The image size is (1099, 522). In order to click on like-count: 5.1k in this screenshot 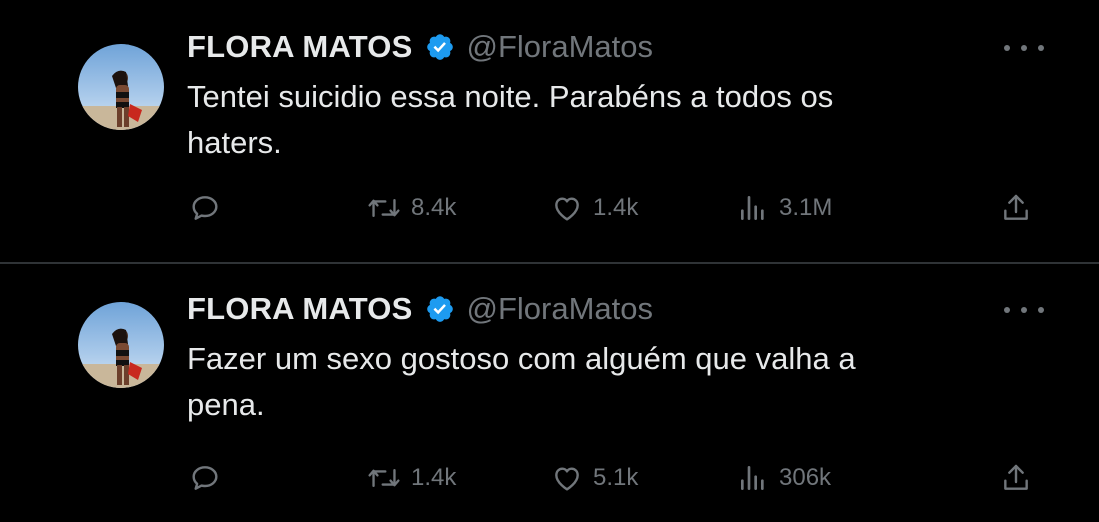, I will do `click(616, 477)`.